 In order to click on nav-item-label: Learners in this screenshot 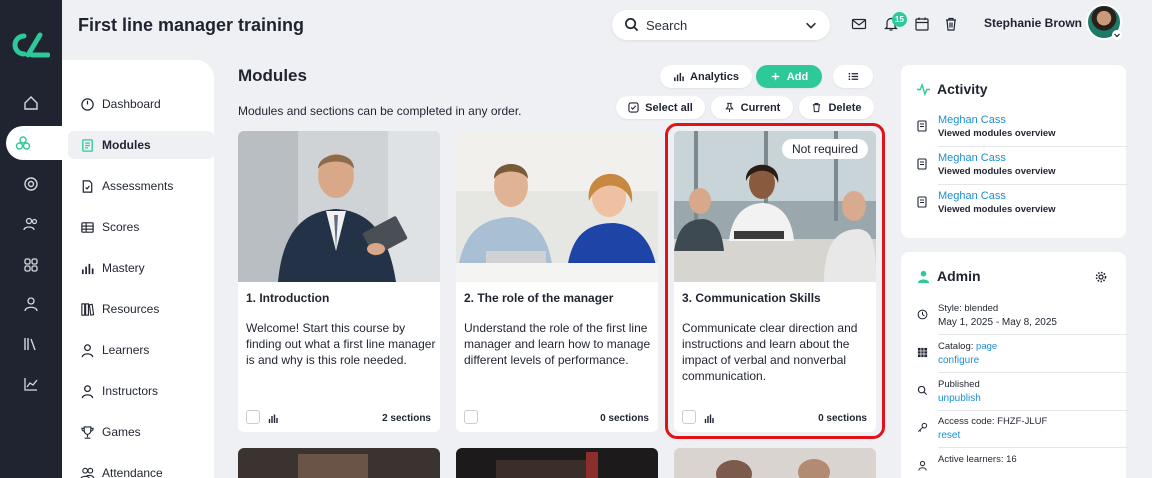, I will do `click(126, 350)`.